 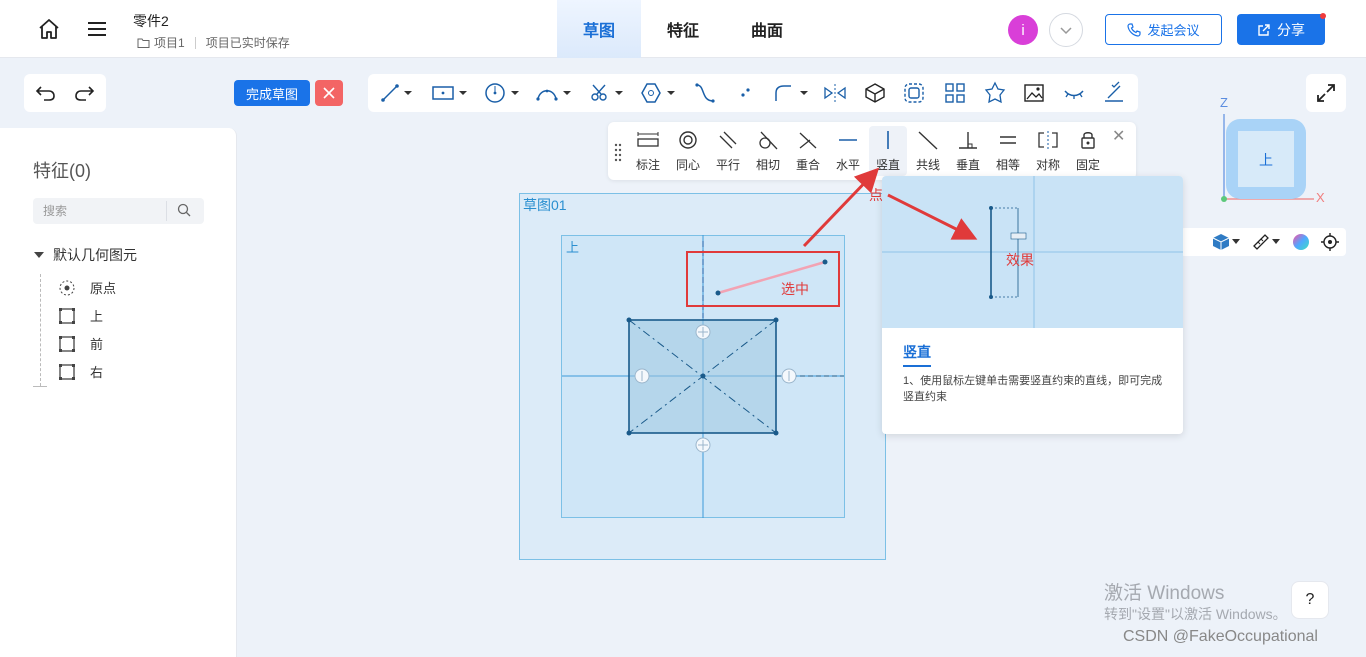 What do you see at coordinates (687, 165) in the screenshot?
I see `constraint-label: 同心` at bounding box center [687, 165].